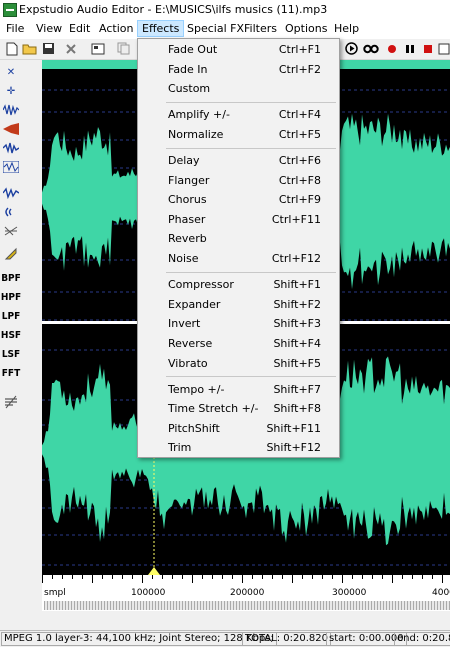 This screenshot has width=450, height=647. What do you see at coordinates (11, 402) in the screenshot?
I see `spectrum-icon` at bounding box center [11, 402].